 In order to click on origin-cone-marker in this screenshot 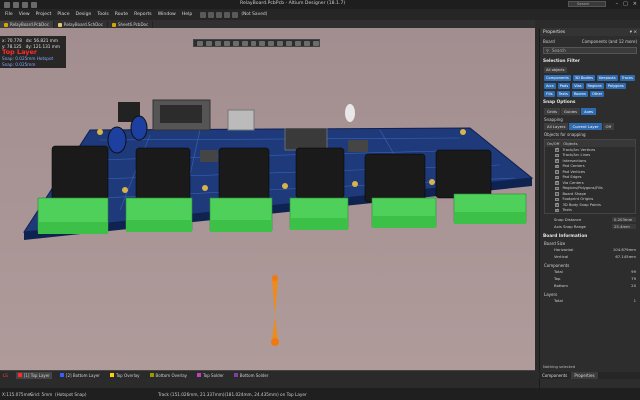, I will do `click(275, 310)`.